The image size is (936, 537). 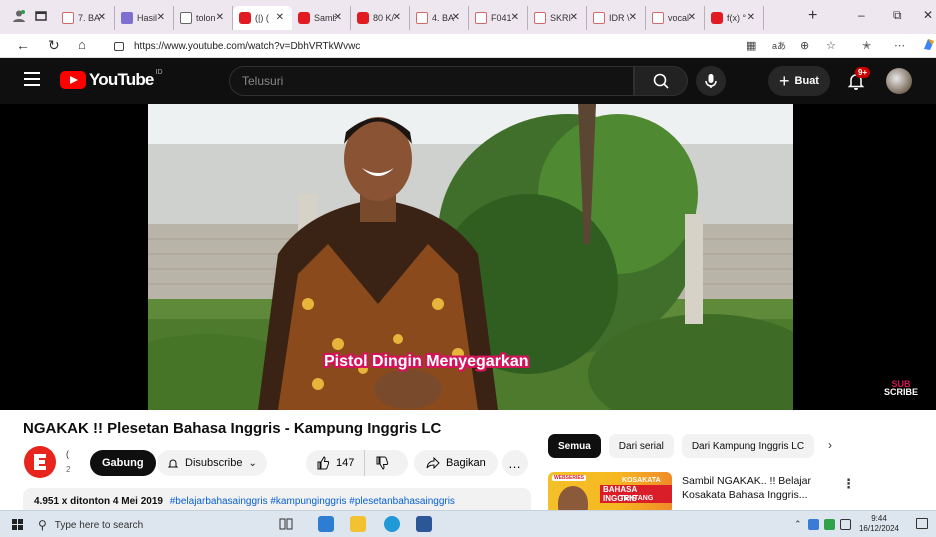 What do you see at coordinates (123, 463) in the screenshot?
I see `join-button: Gabung` at bounding box center [123, 463].